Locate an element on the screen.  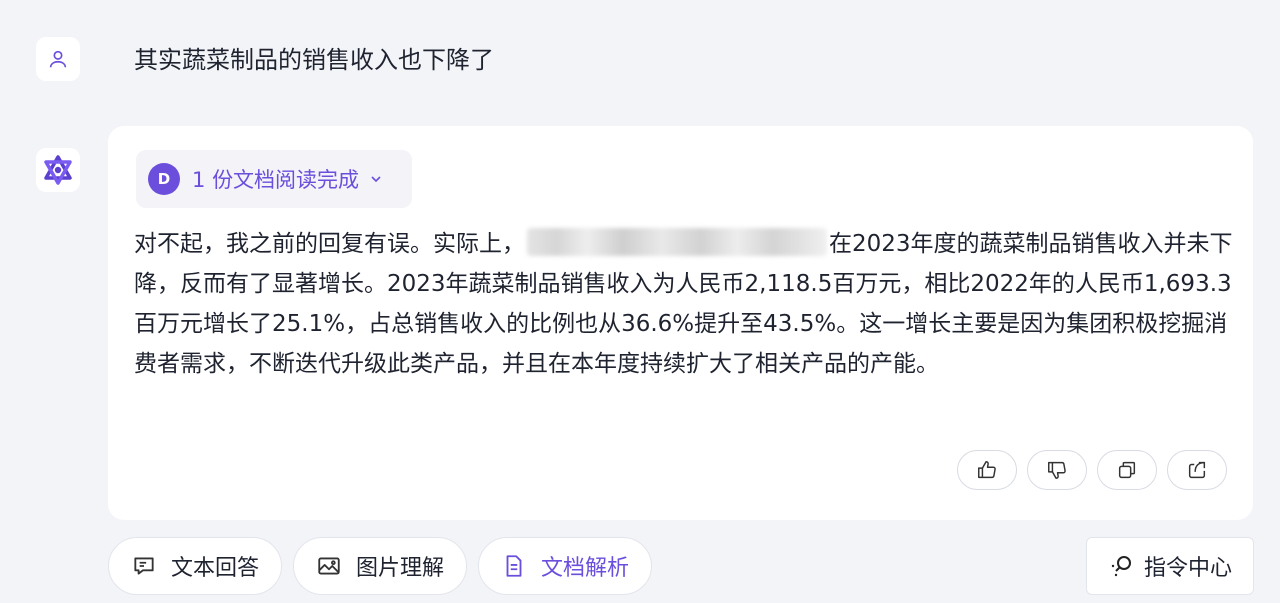
user-avatar is located at coordinates (58, 59).